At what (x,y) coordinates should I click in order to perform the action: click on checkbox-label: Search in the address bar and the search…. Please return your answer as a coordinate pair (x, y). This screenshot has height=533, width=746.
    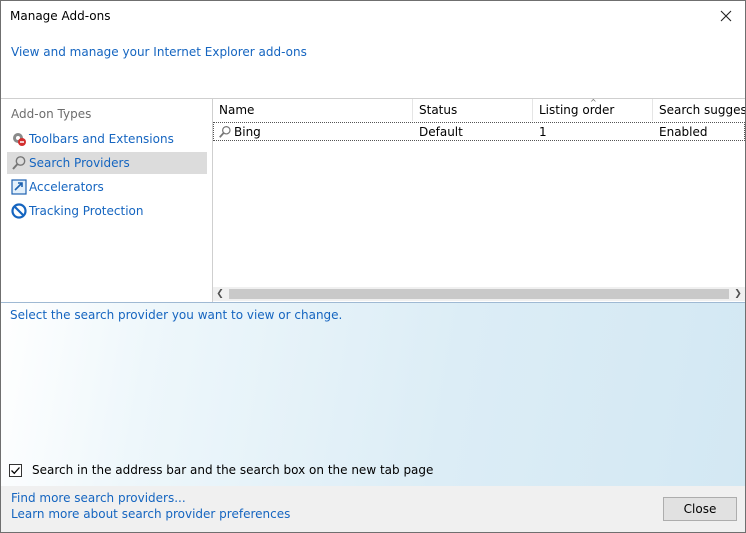
    Looking at the image, I should click on (233, 470).